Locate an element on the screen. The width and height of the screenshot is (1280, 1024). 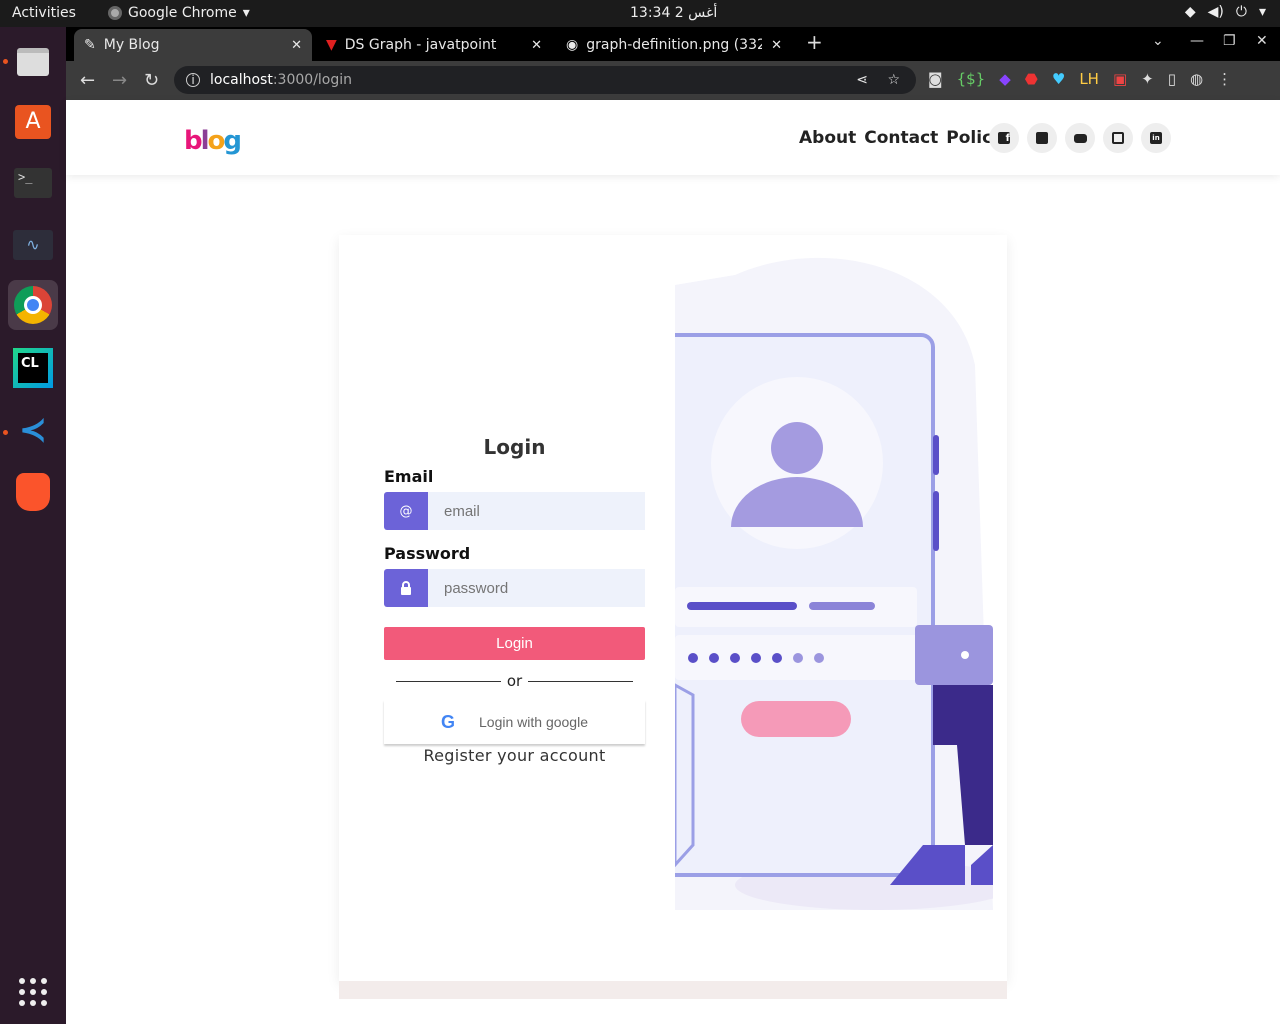
lighthouse-icon: LH is located at coordinates (1089, 79).